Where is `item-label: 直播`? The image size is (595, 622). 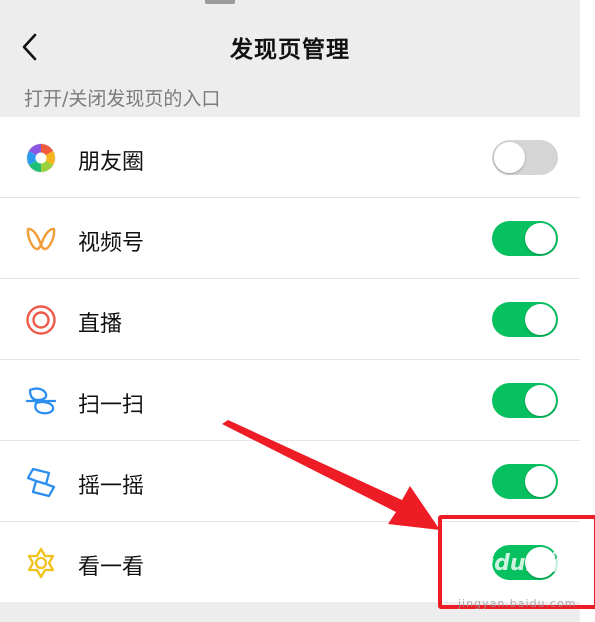
item-label: 直播 is located at coordinates (100, 324).